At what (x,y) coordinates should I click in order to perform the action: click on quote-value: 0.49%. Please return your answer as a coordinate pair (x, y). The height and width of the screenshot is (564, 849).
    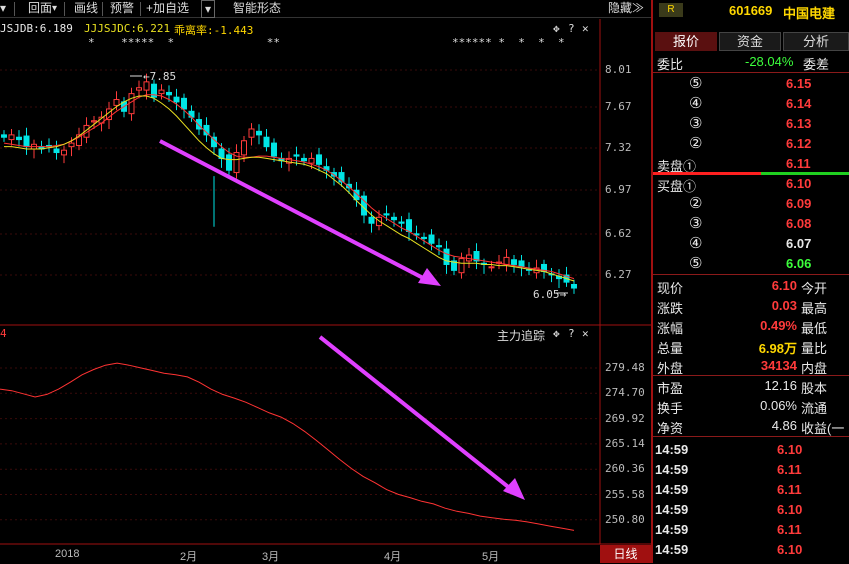
    Looking at the image, I should click on (778, 325).